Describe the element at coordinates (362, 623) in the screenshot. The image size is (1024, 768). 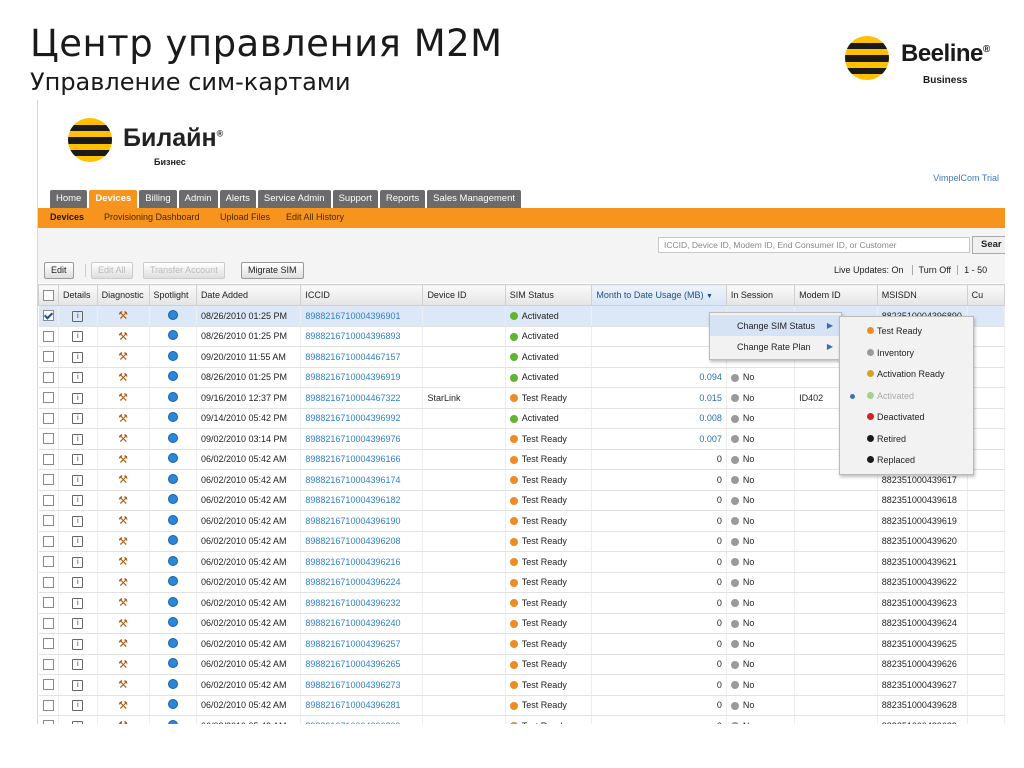
I see `iccid-link: 8988216710004396240` at that location.